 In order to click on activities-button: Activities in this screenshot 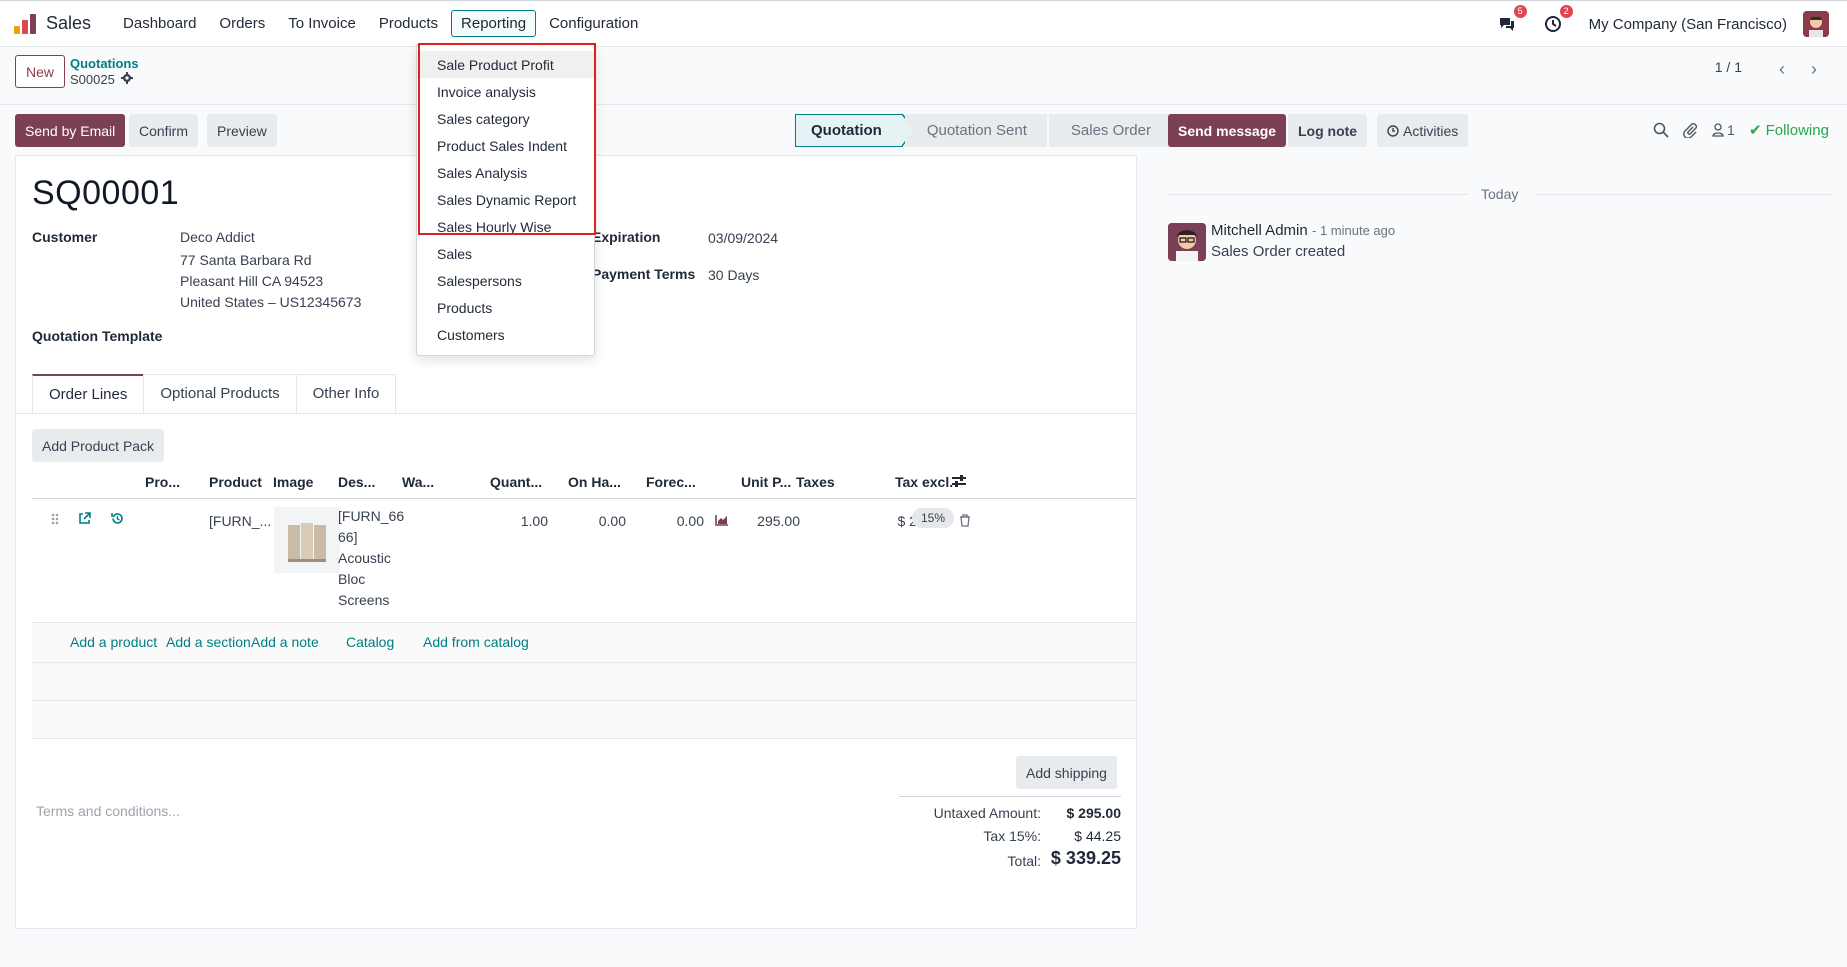, I will do `click(1423, 130)`.